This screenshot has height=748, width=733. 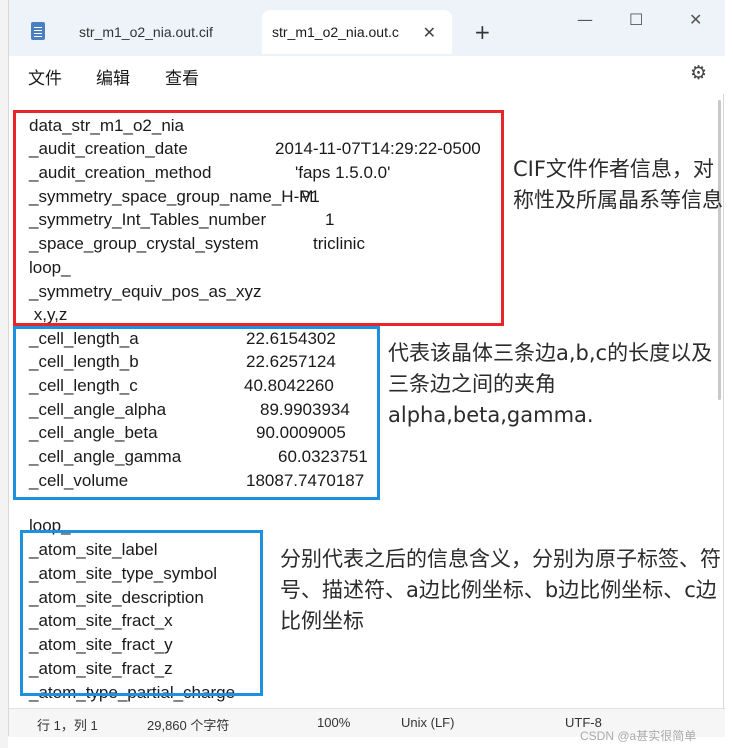 I want to click on tab-file-2-active: str_m1_o2_nia.out.c ✕, so click(x=357, y=32).